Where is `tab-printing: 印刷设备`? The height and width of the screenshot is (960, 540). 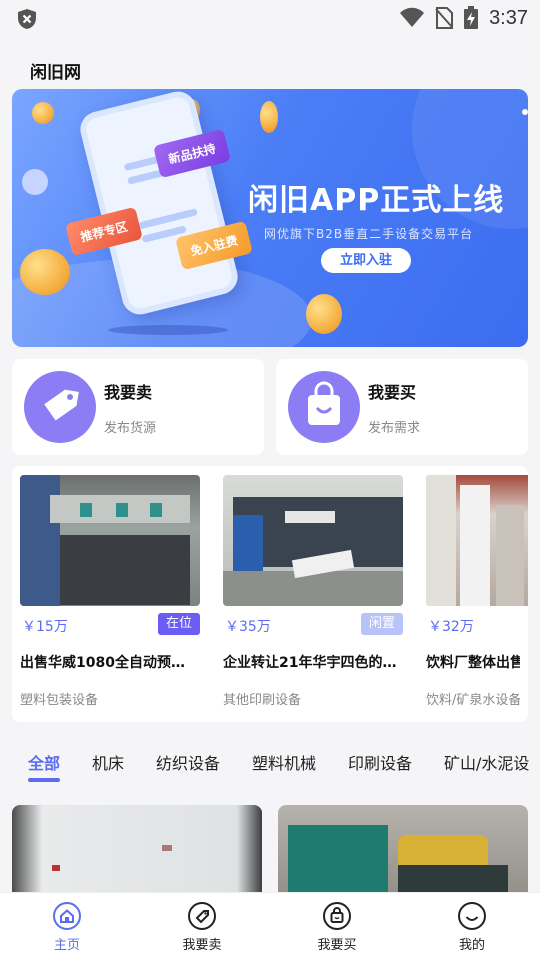 tab-printing: 印刷设备 is located at coordinates (380, 762).